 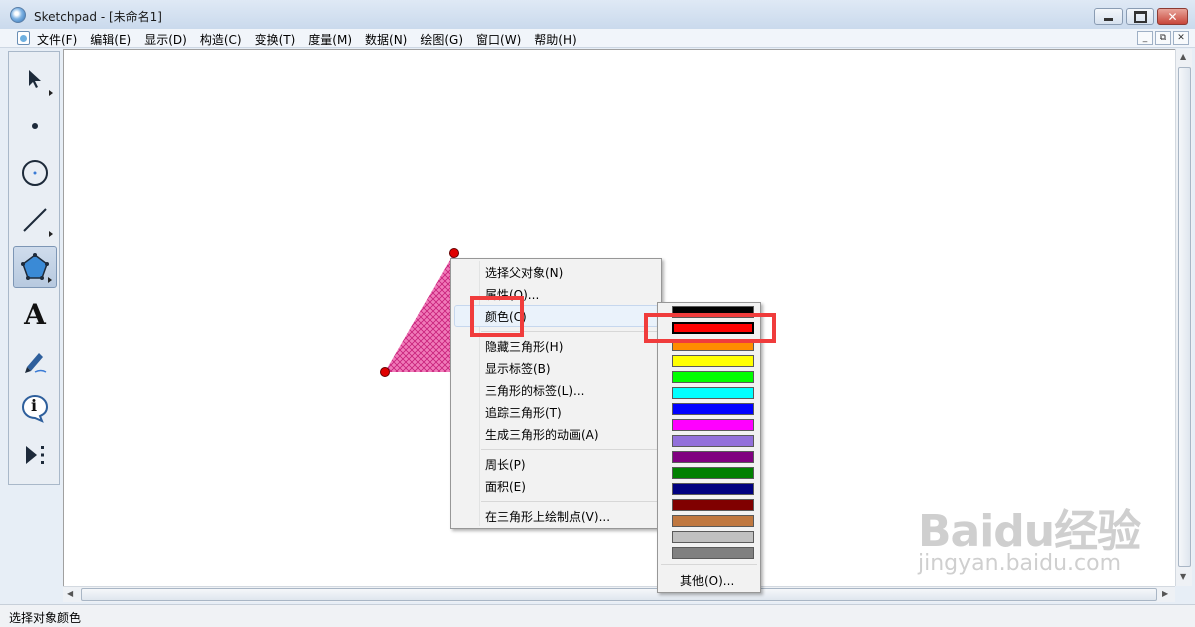 What do you see at coordinates (518, 368) in the screenshot?
I see `menu-item-show-label: 显示标签(B)` at bounding box center [518, 368].